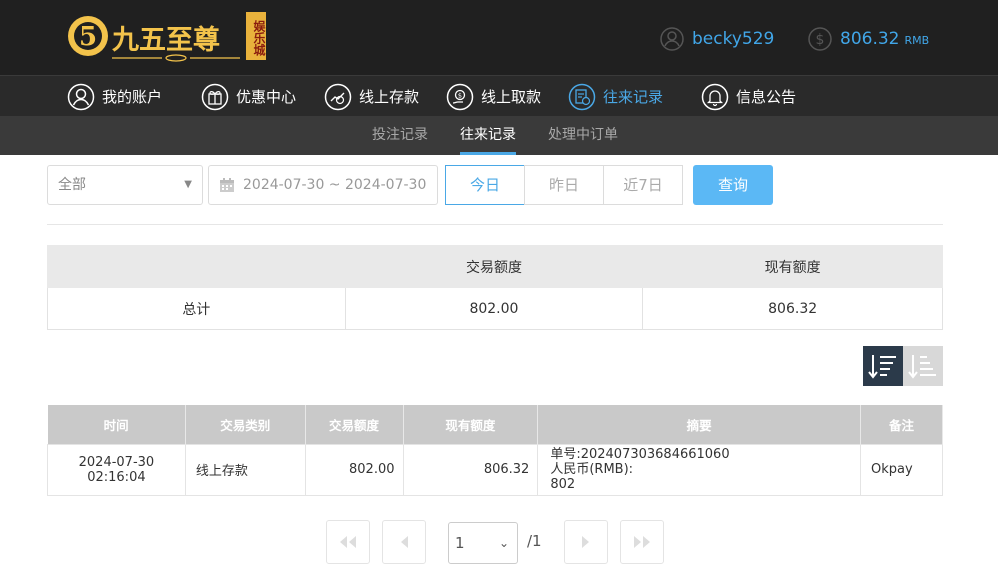  I want to click on nav-item-online-withdraw: $ 线上取款, so click(493, 96).